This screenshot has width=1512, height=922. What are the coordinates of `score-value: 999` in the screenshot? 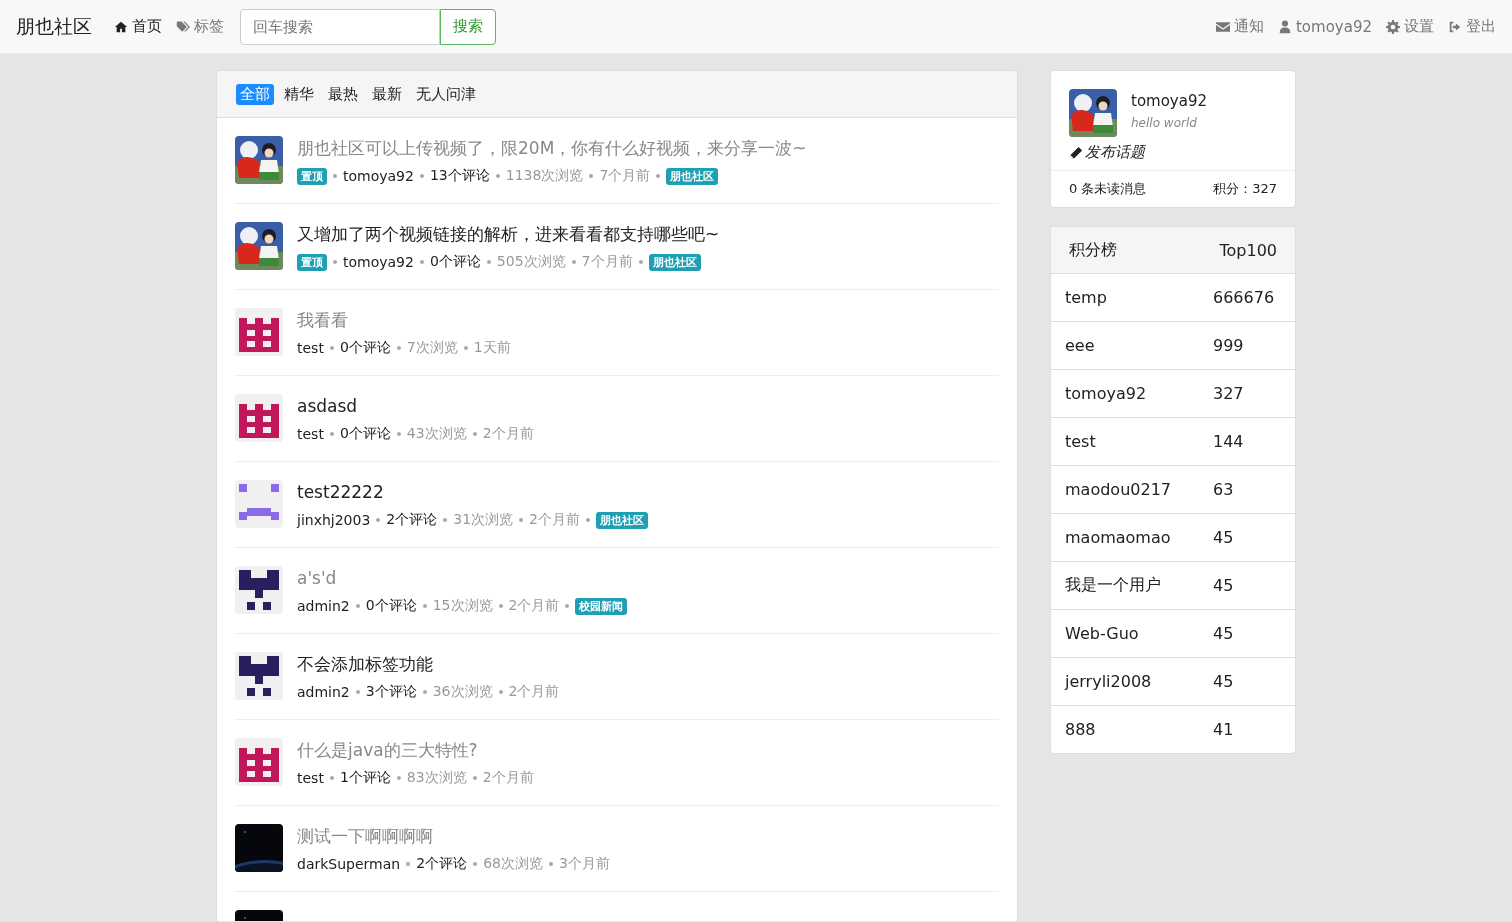 It's located at (1228, 345).